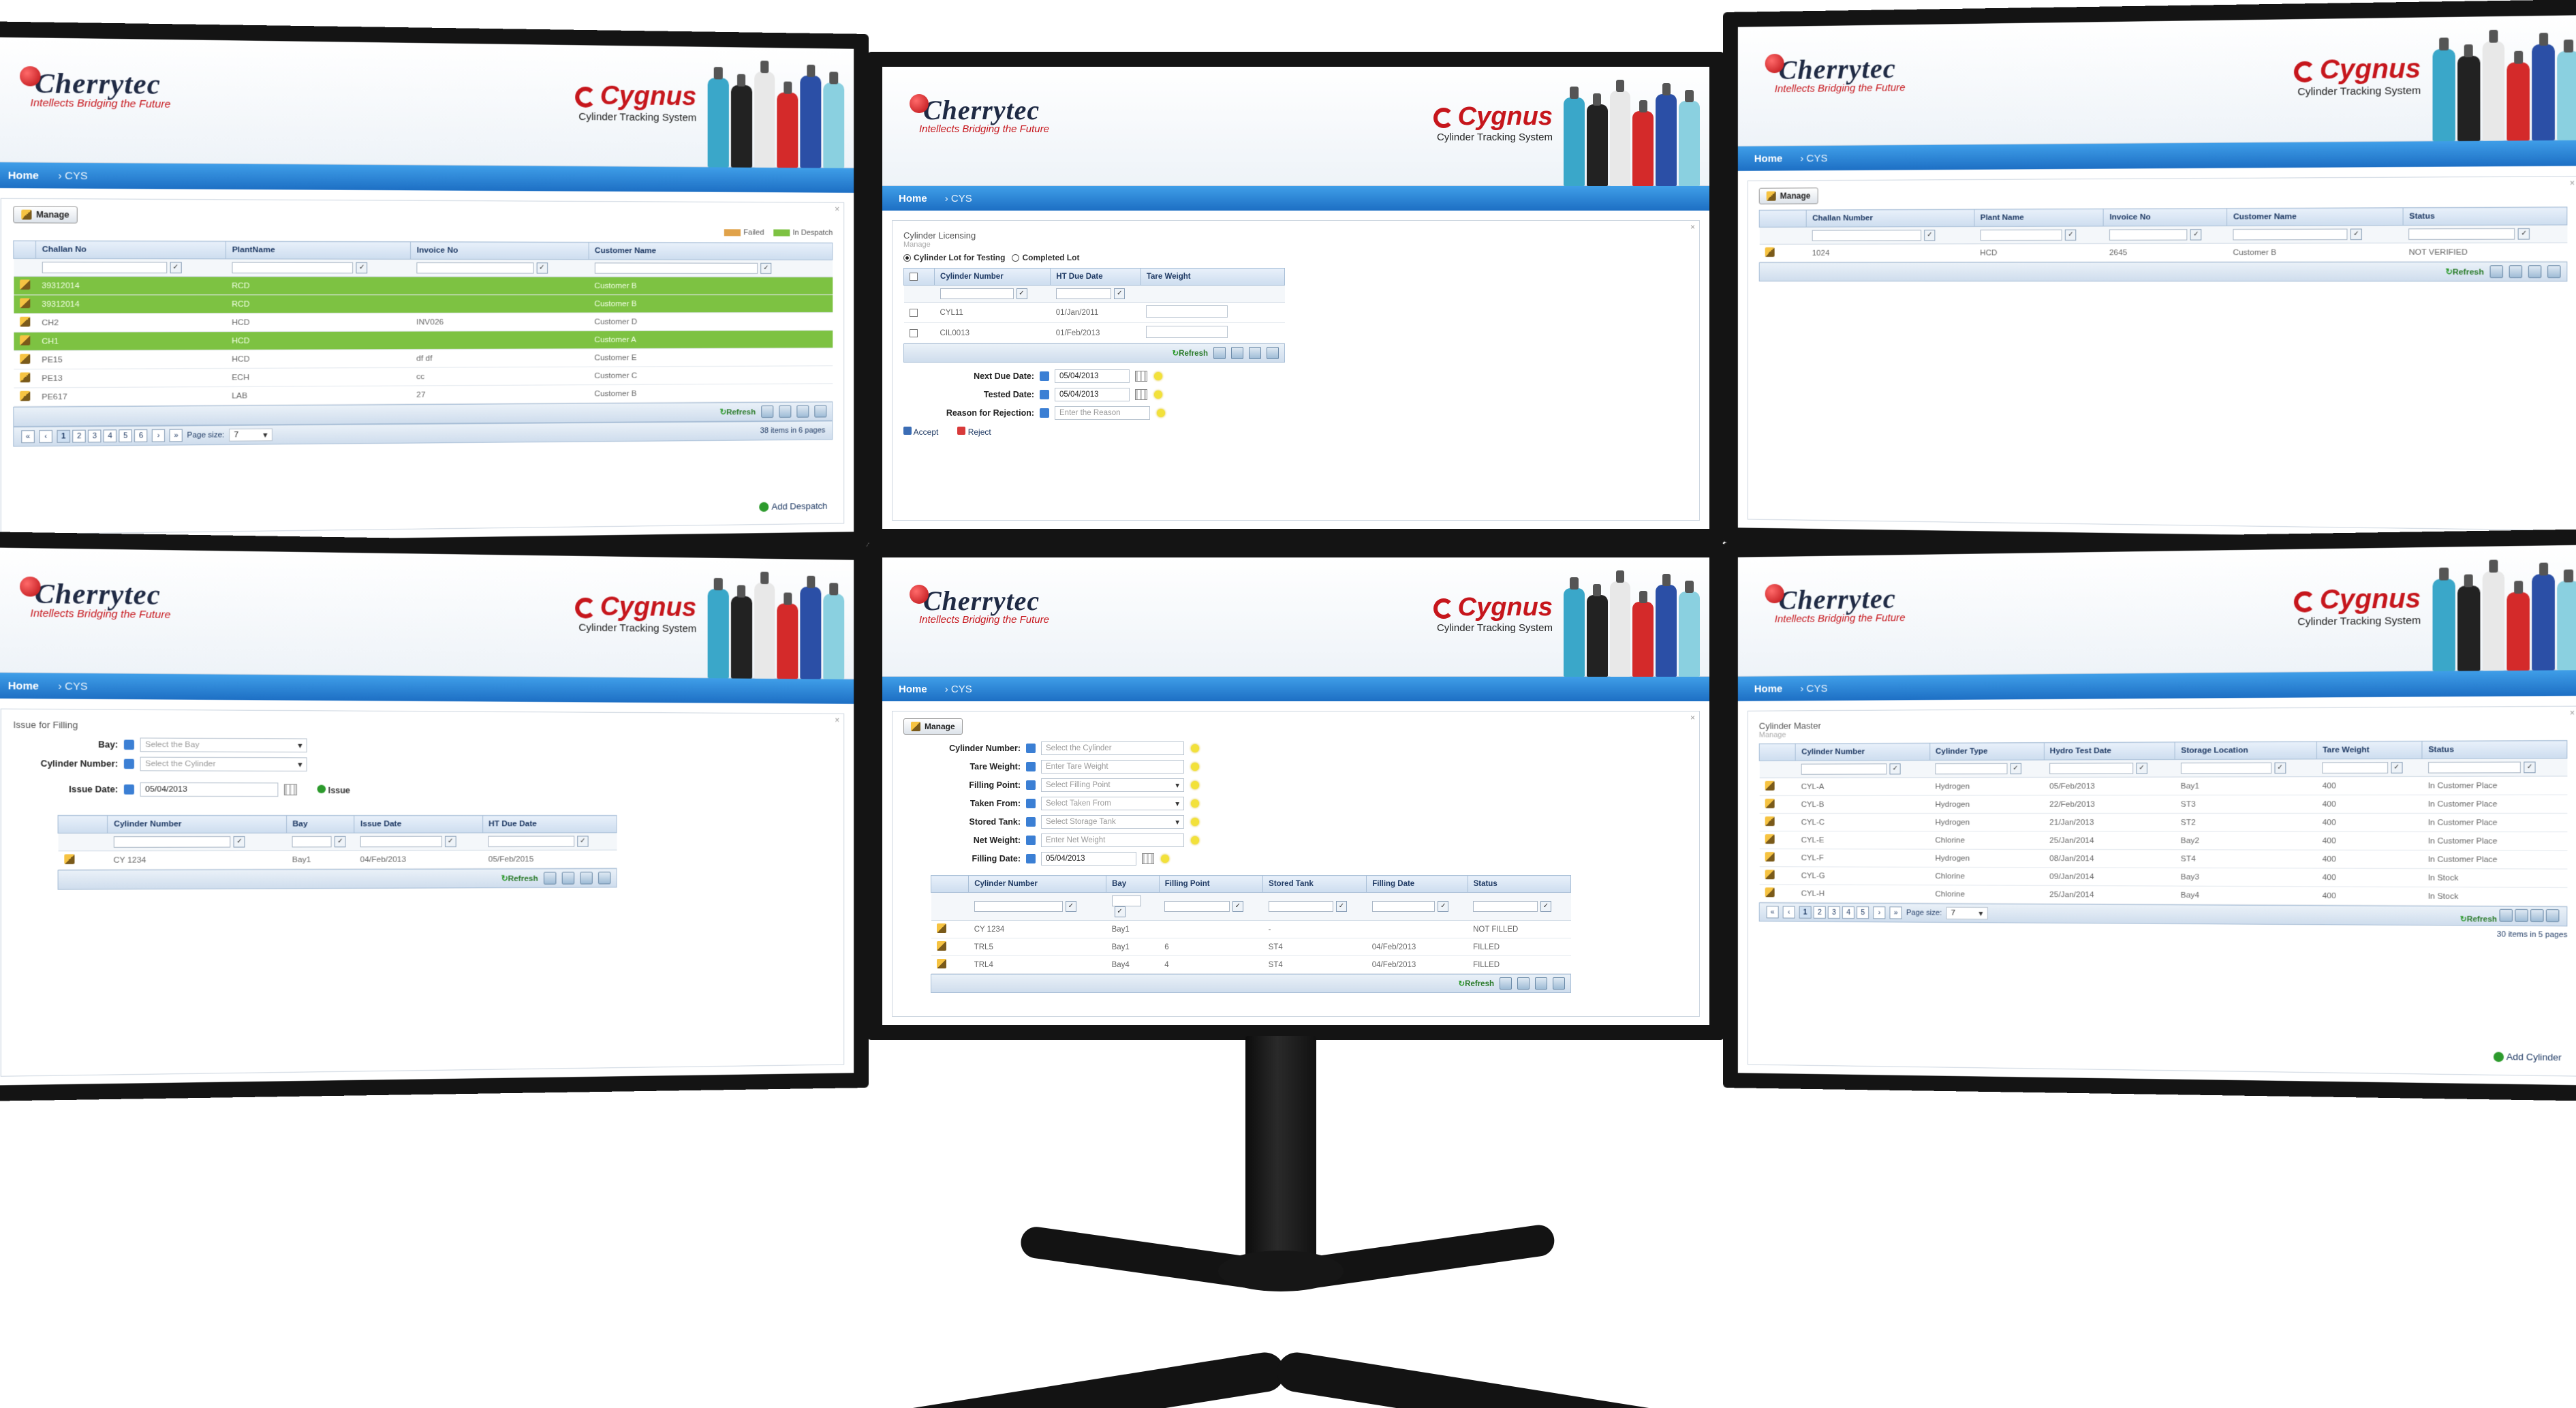  I want to click on page-number-button: 4, so click(110, 436).